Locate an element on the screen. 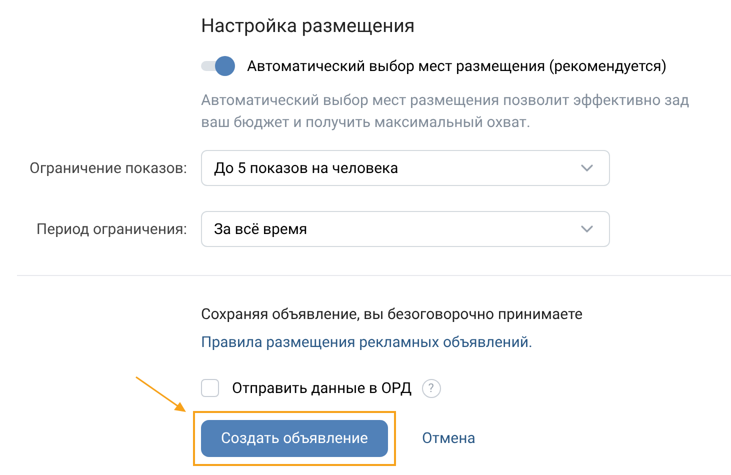  hint-text: ваш бюджет и получить максимальный охват. is located at coordinates (366, 122).